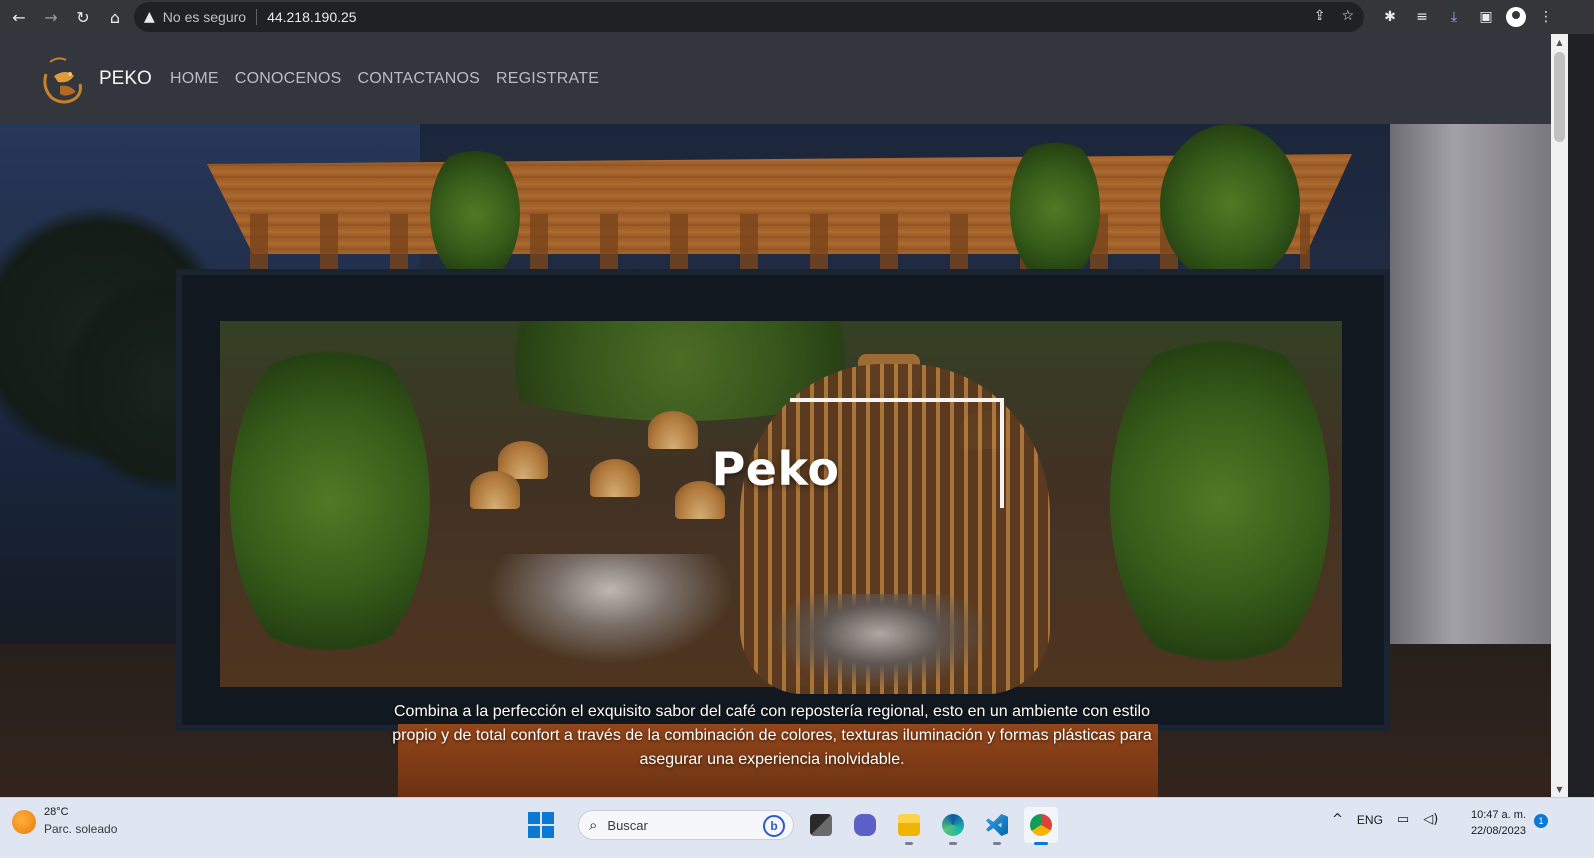  What do you see at coordinates (775, 469) in the screenshot?
I see `hero-title: Peko` at bounding box center [775, 469].